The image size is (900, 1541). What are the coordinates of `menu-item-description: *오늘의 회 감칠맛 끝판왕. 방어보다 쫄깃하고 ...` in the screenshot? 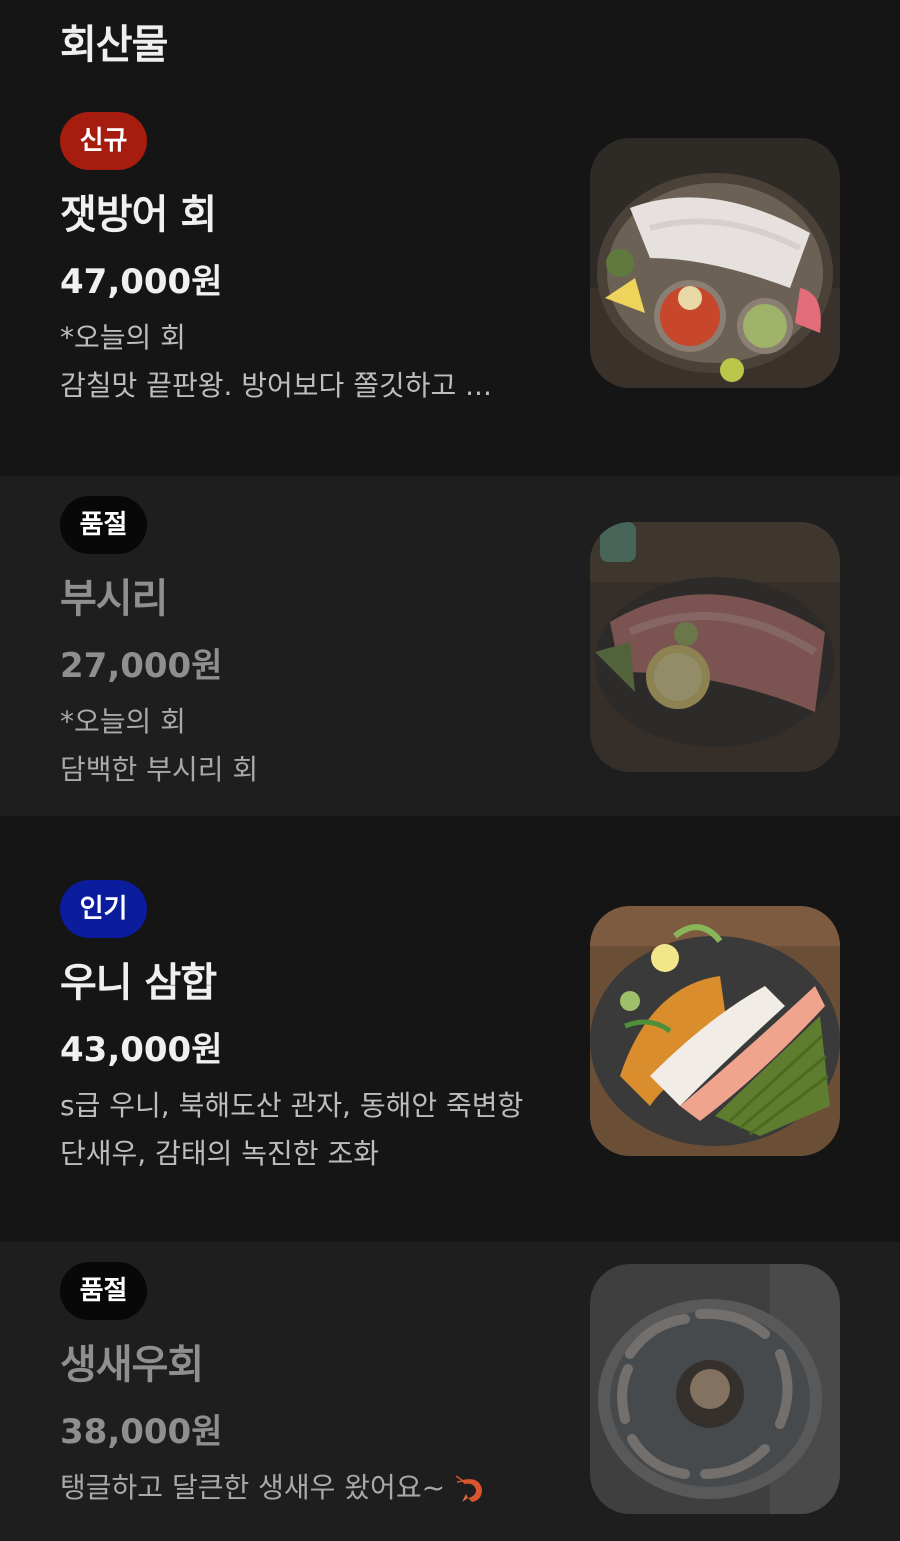 It's located at (276, 362).